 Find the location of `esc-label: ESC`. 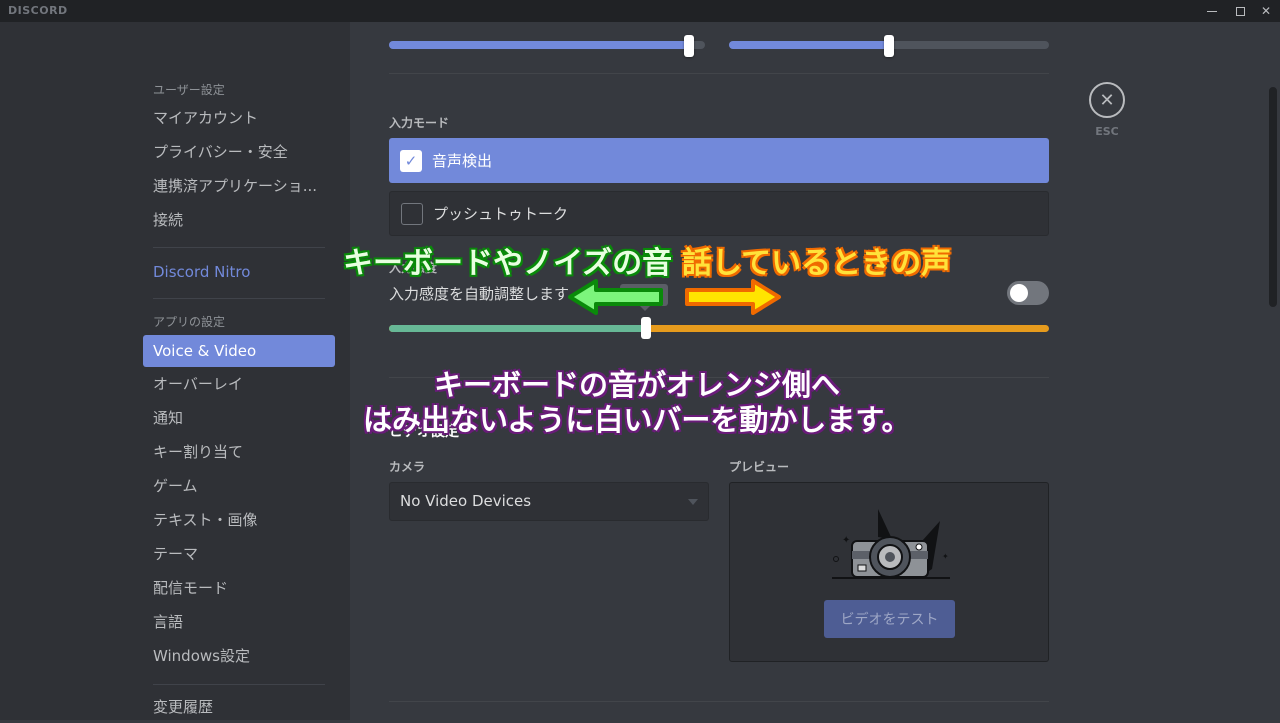

esc-label: ESC is located at coordinates (1107, 131).